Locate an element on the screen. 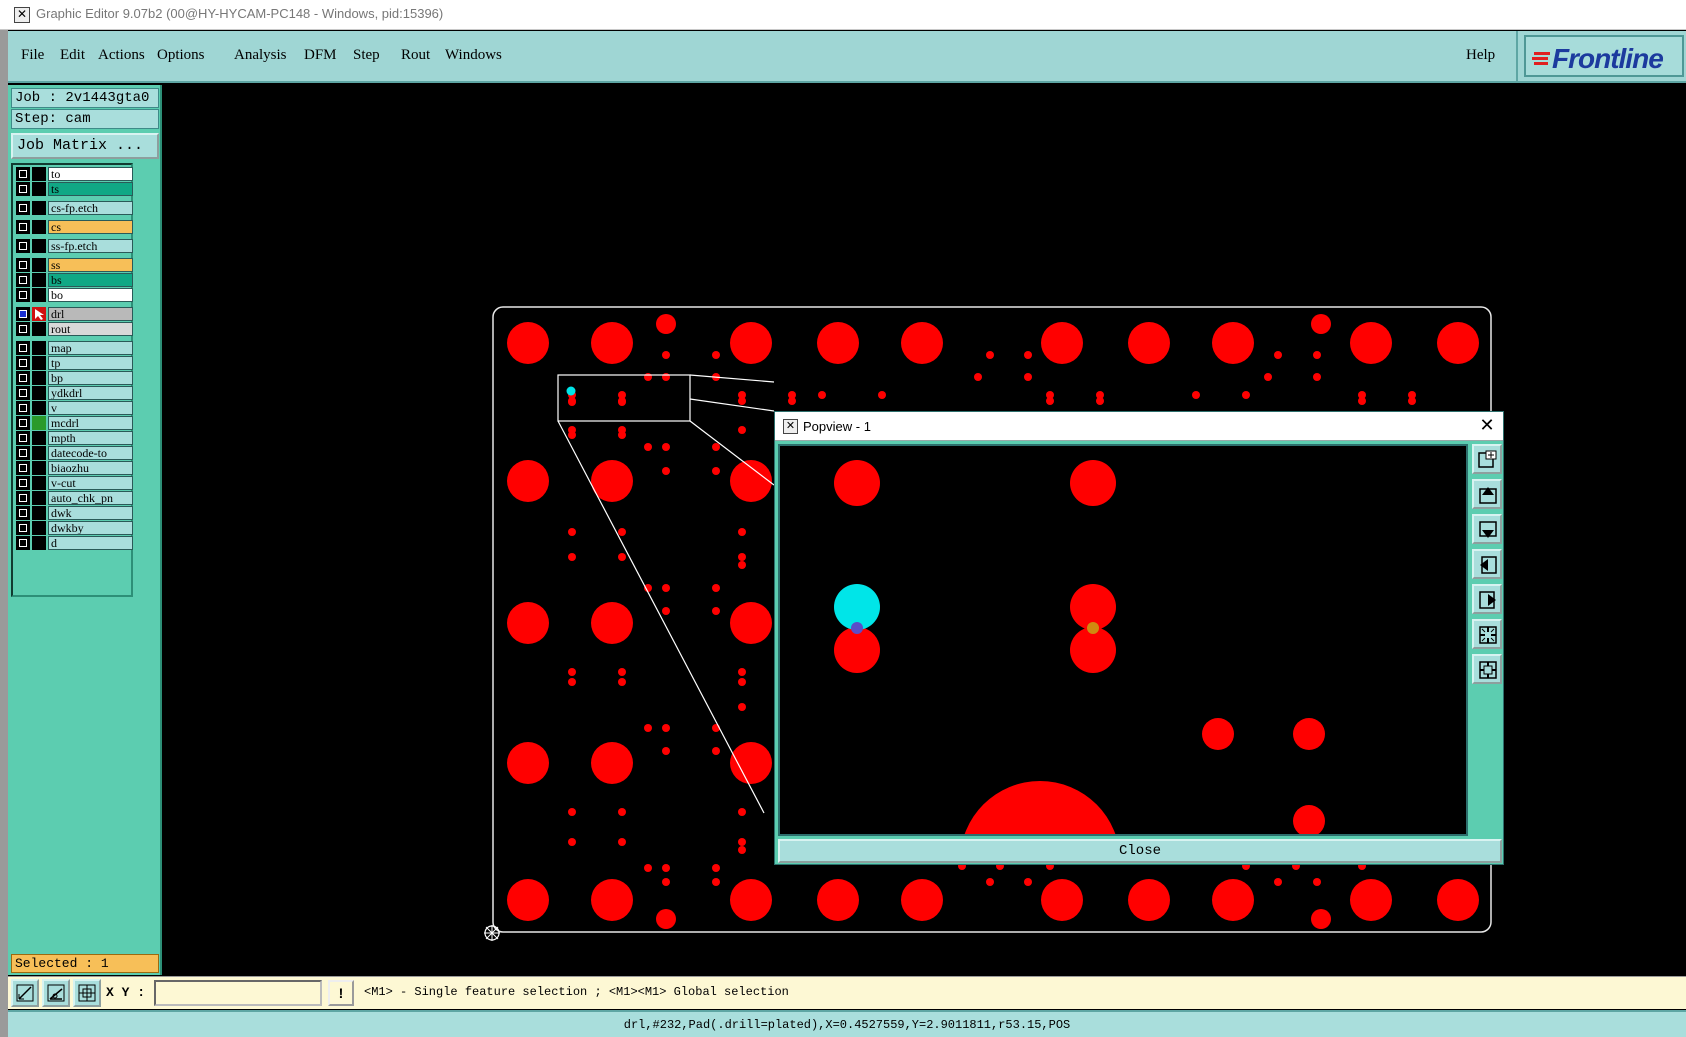  menu-windows: Windows is located at coordinates (473, 55).